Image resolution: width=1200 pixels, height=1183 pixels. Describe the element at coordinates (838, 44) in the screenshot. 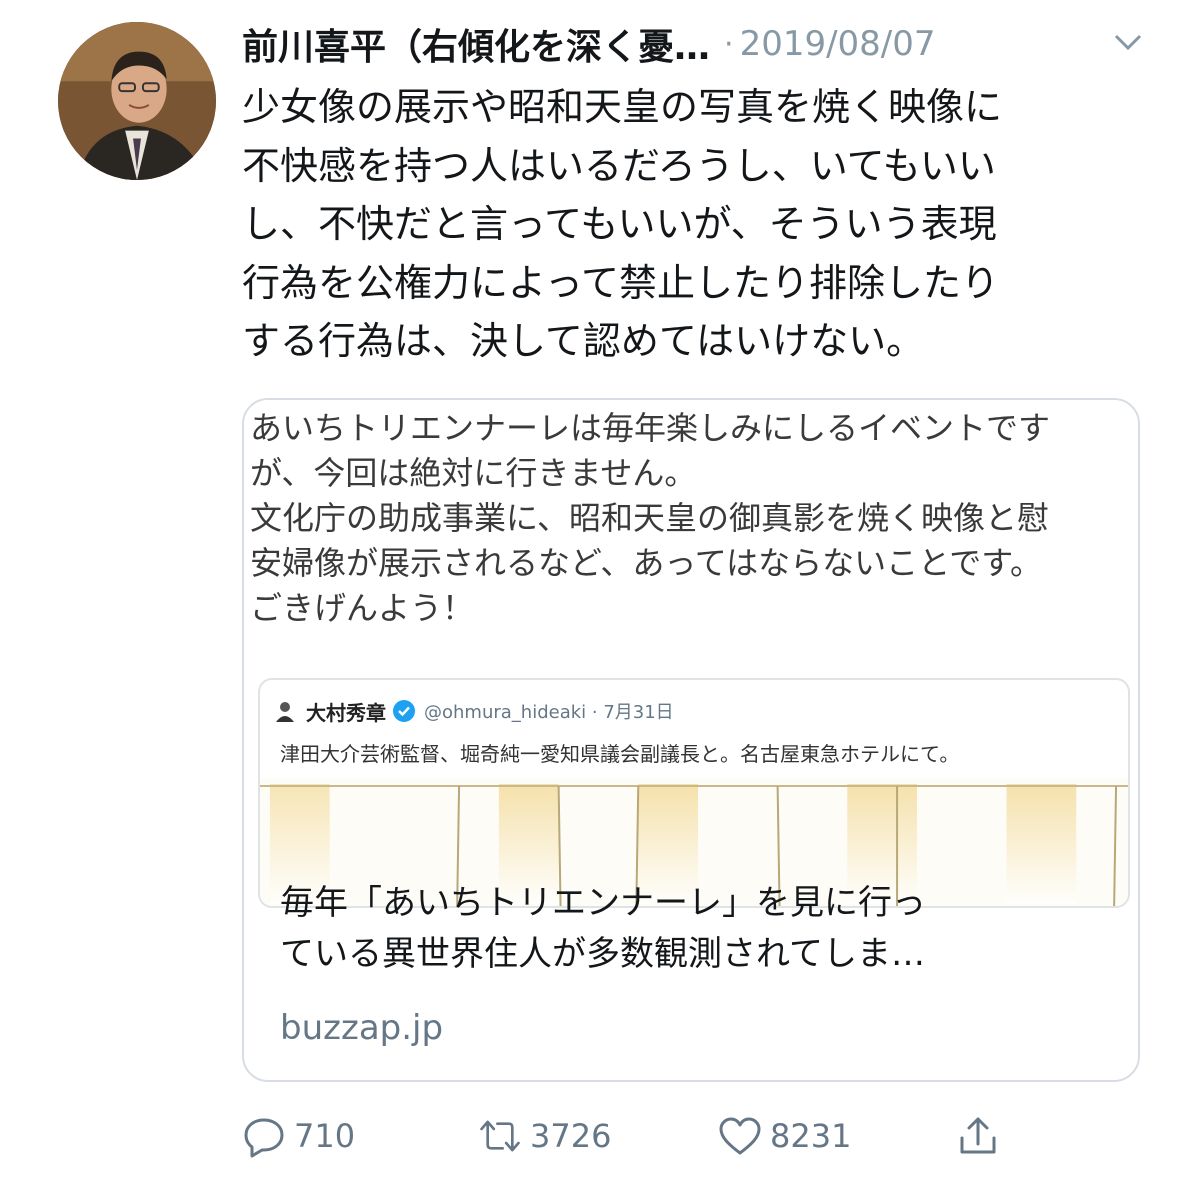

I see `tweet-date: 2019/08/07` at that location.